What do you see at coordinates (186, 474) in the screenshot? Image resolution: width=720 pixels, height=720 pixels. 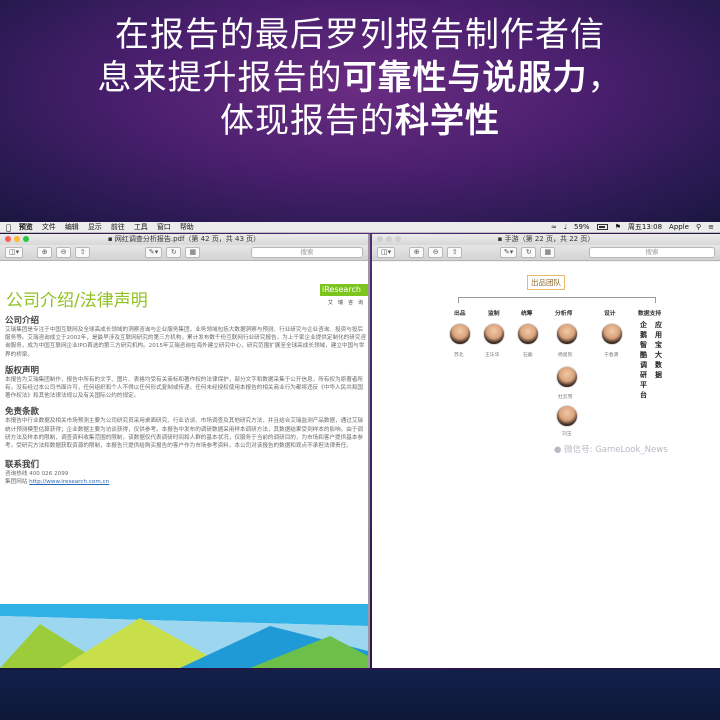 I see `contact-phone-row: 咨询热线 400 026 2099` at bounding box center [186, 474].